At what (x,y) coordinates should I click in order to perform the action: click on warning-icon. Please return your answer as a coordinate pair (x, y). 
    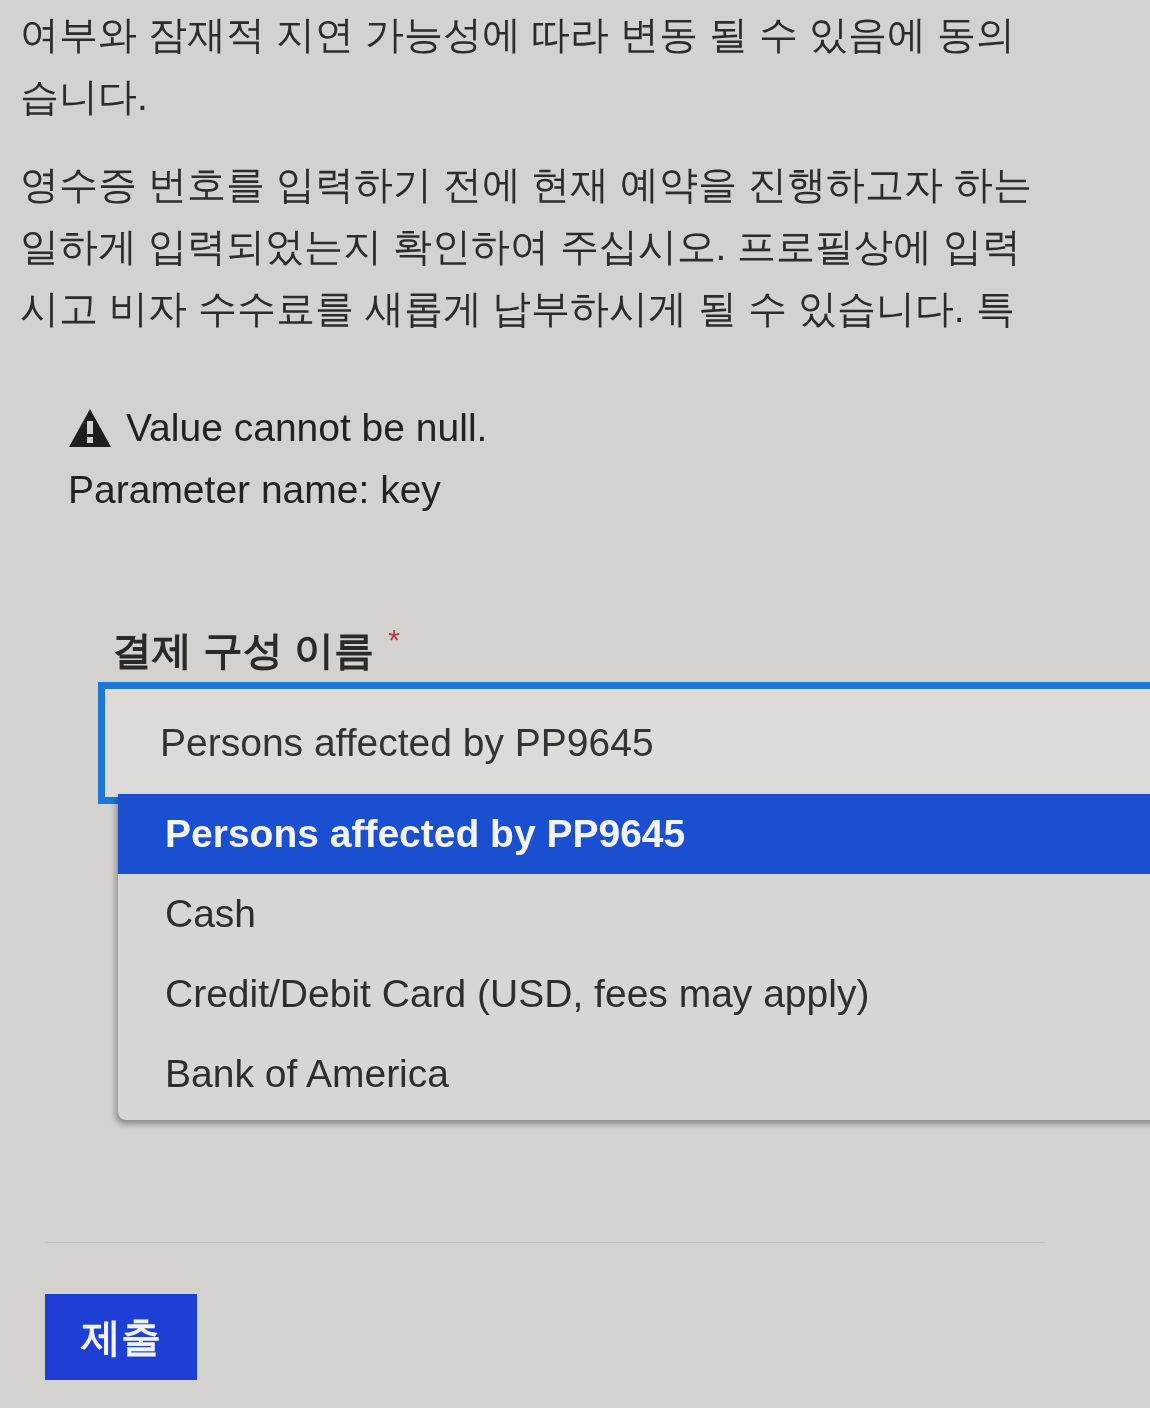
    Looking at the image, I should click on (90, 428).